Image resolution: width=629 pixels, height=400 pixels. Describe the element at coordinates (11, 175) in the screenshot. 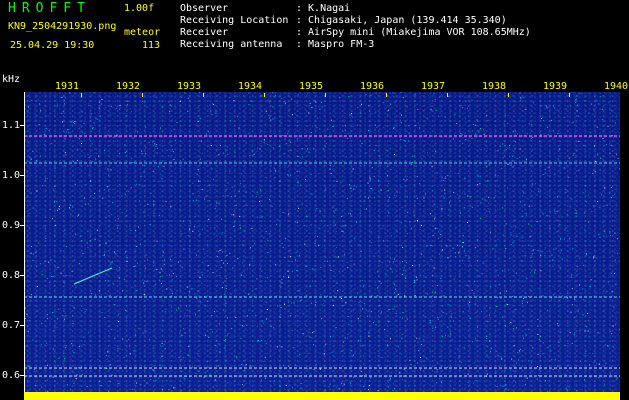

I see `y-tick-label: 1.0` at that location.